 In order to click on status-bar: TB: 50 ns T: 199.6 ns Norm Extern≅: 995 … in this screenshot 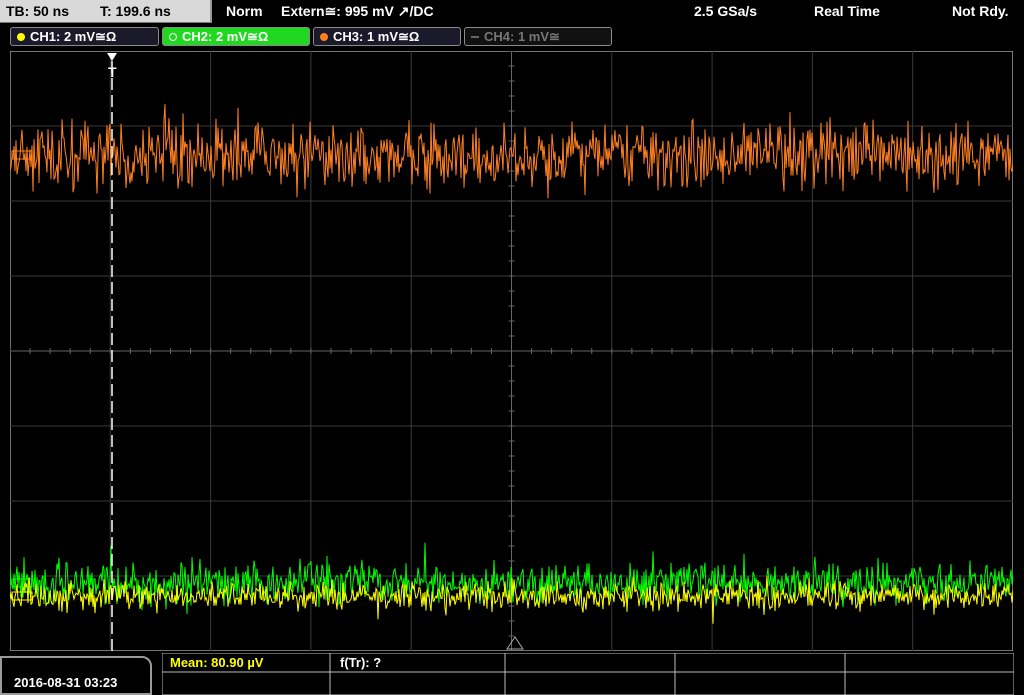, I will do `click(512, 12)`.